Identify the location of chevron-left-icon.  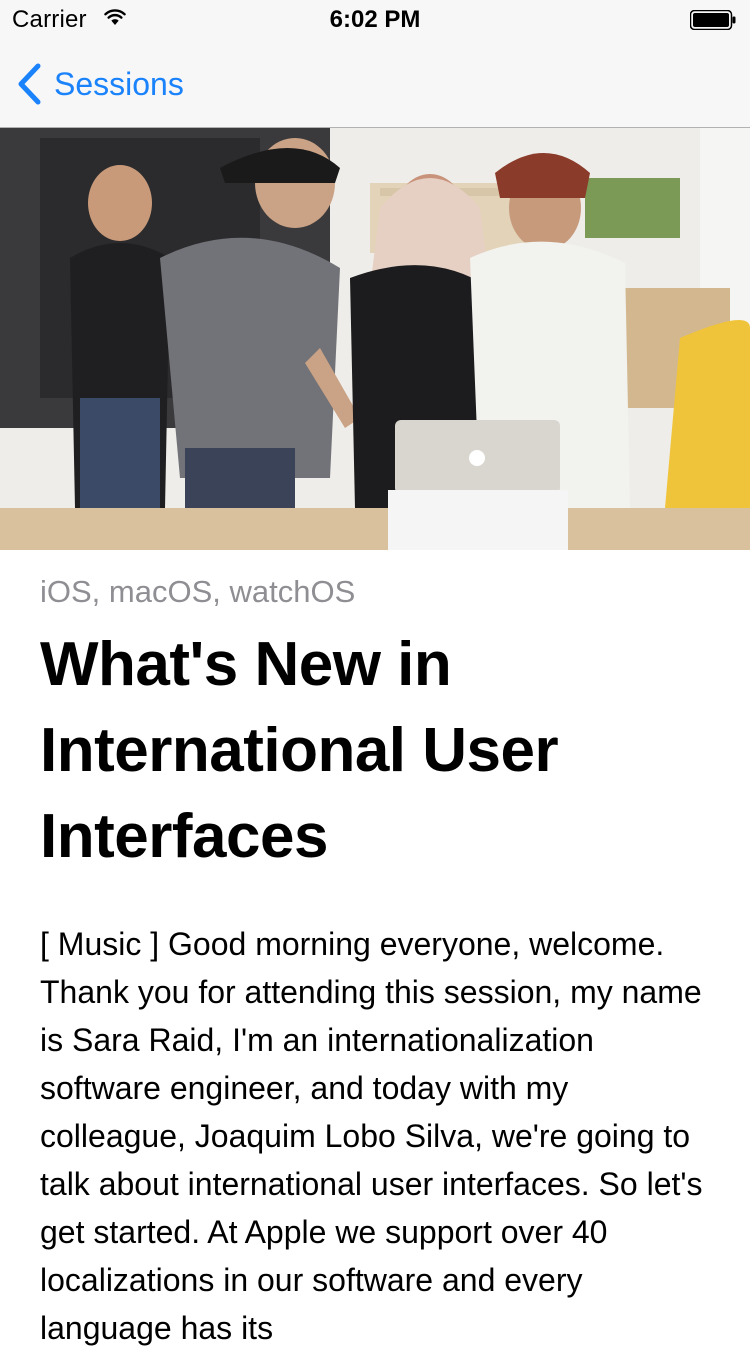
(29, 84).